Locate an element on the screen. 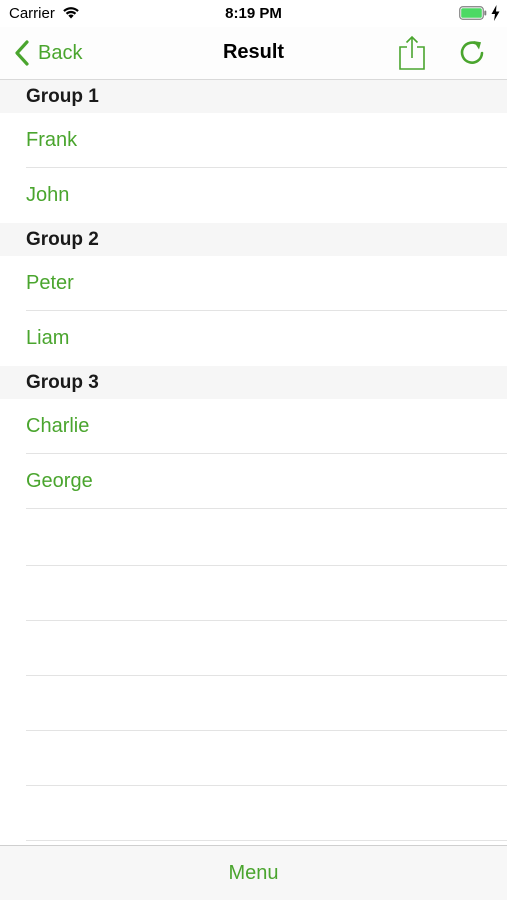  section-header-group-2: Group 2 is located at coordinates (253, 239).